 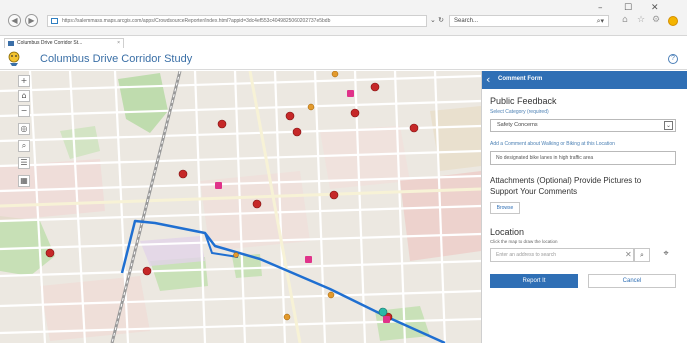 What do you see at coordinates (24, 111) in the screenshot?
I see `zoom-out-button: −` at bounding box center [24, 111].